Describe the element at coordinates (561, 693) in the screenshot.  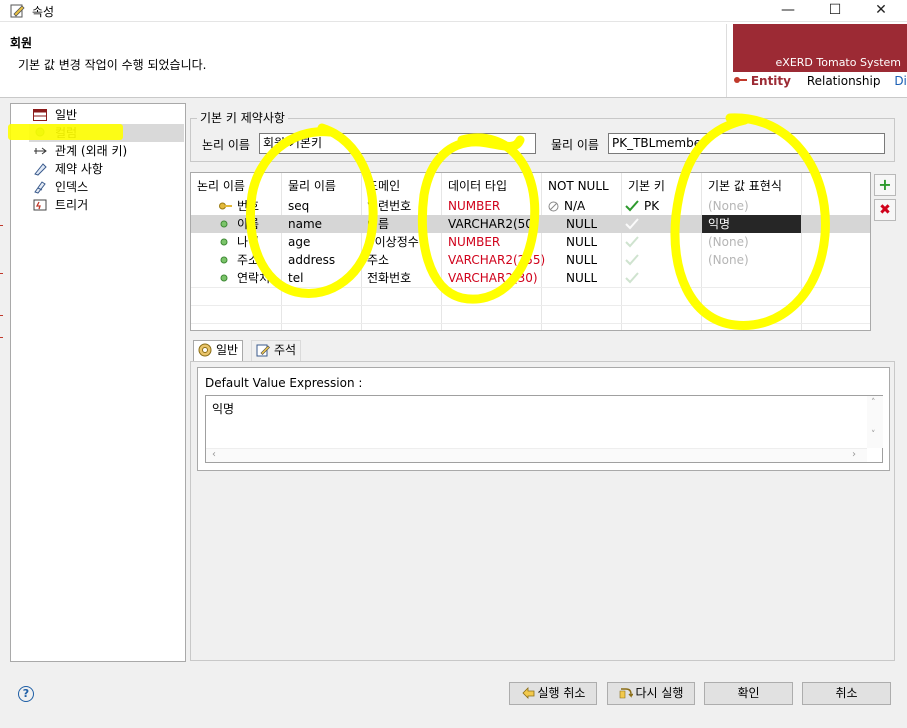
I see `undo-label: 실행 취소` at that location.